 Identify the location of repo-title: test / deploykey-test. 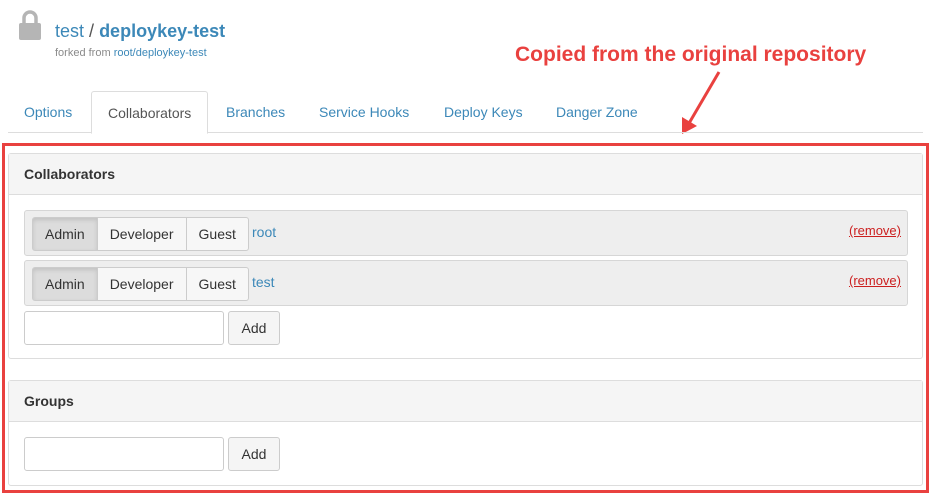
(140, 31).